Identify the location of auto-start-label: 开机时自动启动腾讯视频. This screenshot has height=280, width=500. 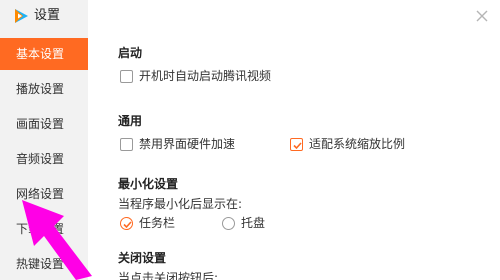
(205, 76).